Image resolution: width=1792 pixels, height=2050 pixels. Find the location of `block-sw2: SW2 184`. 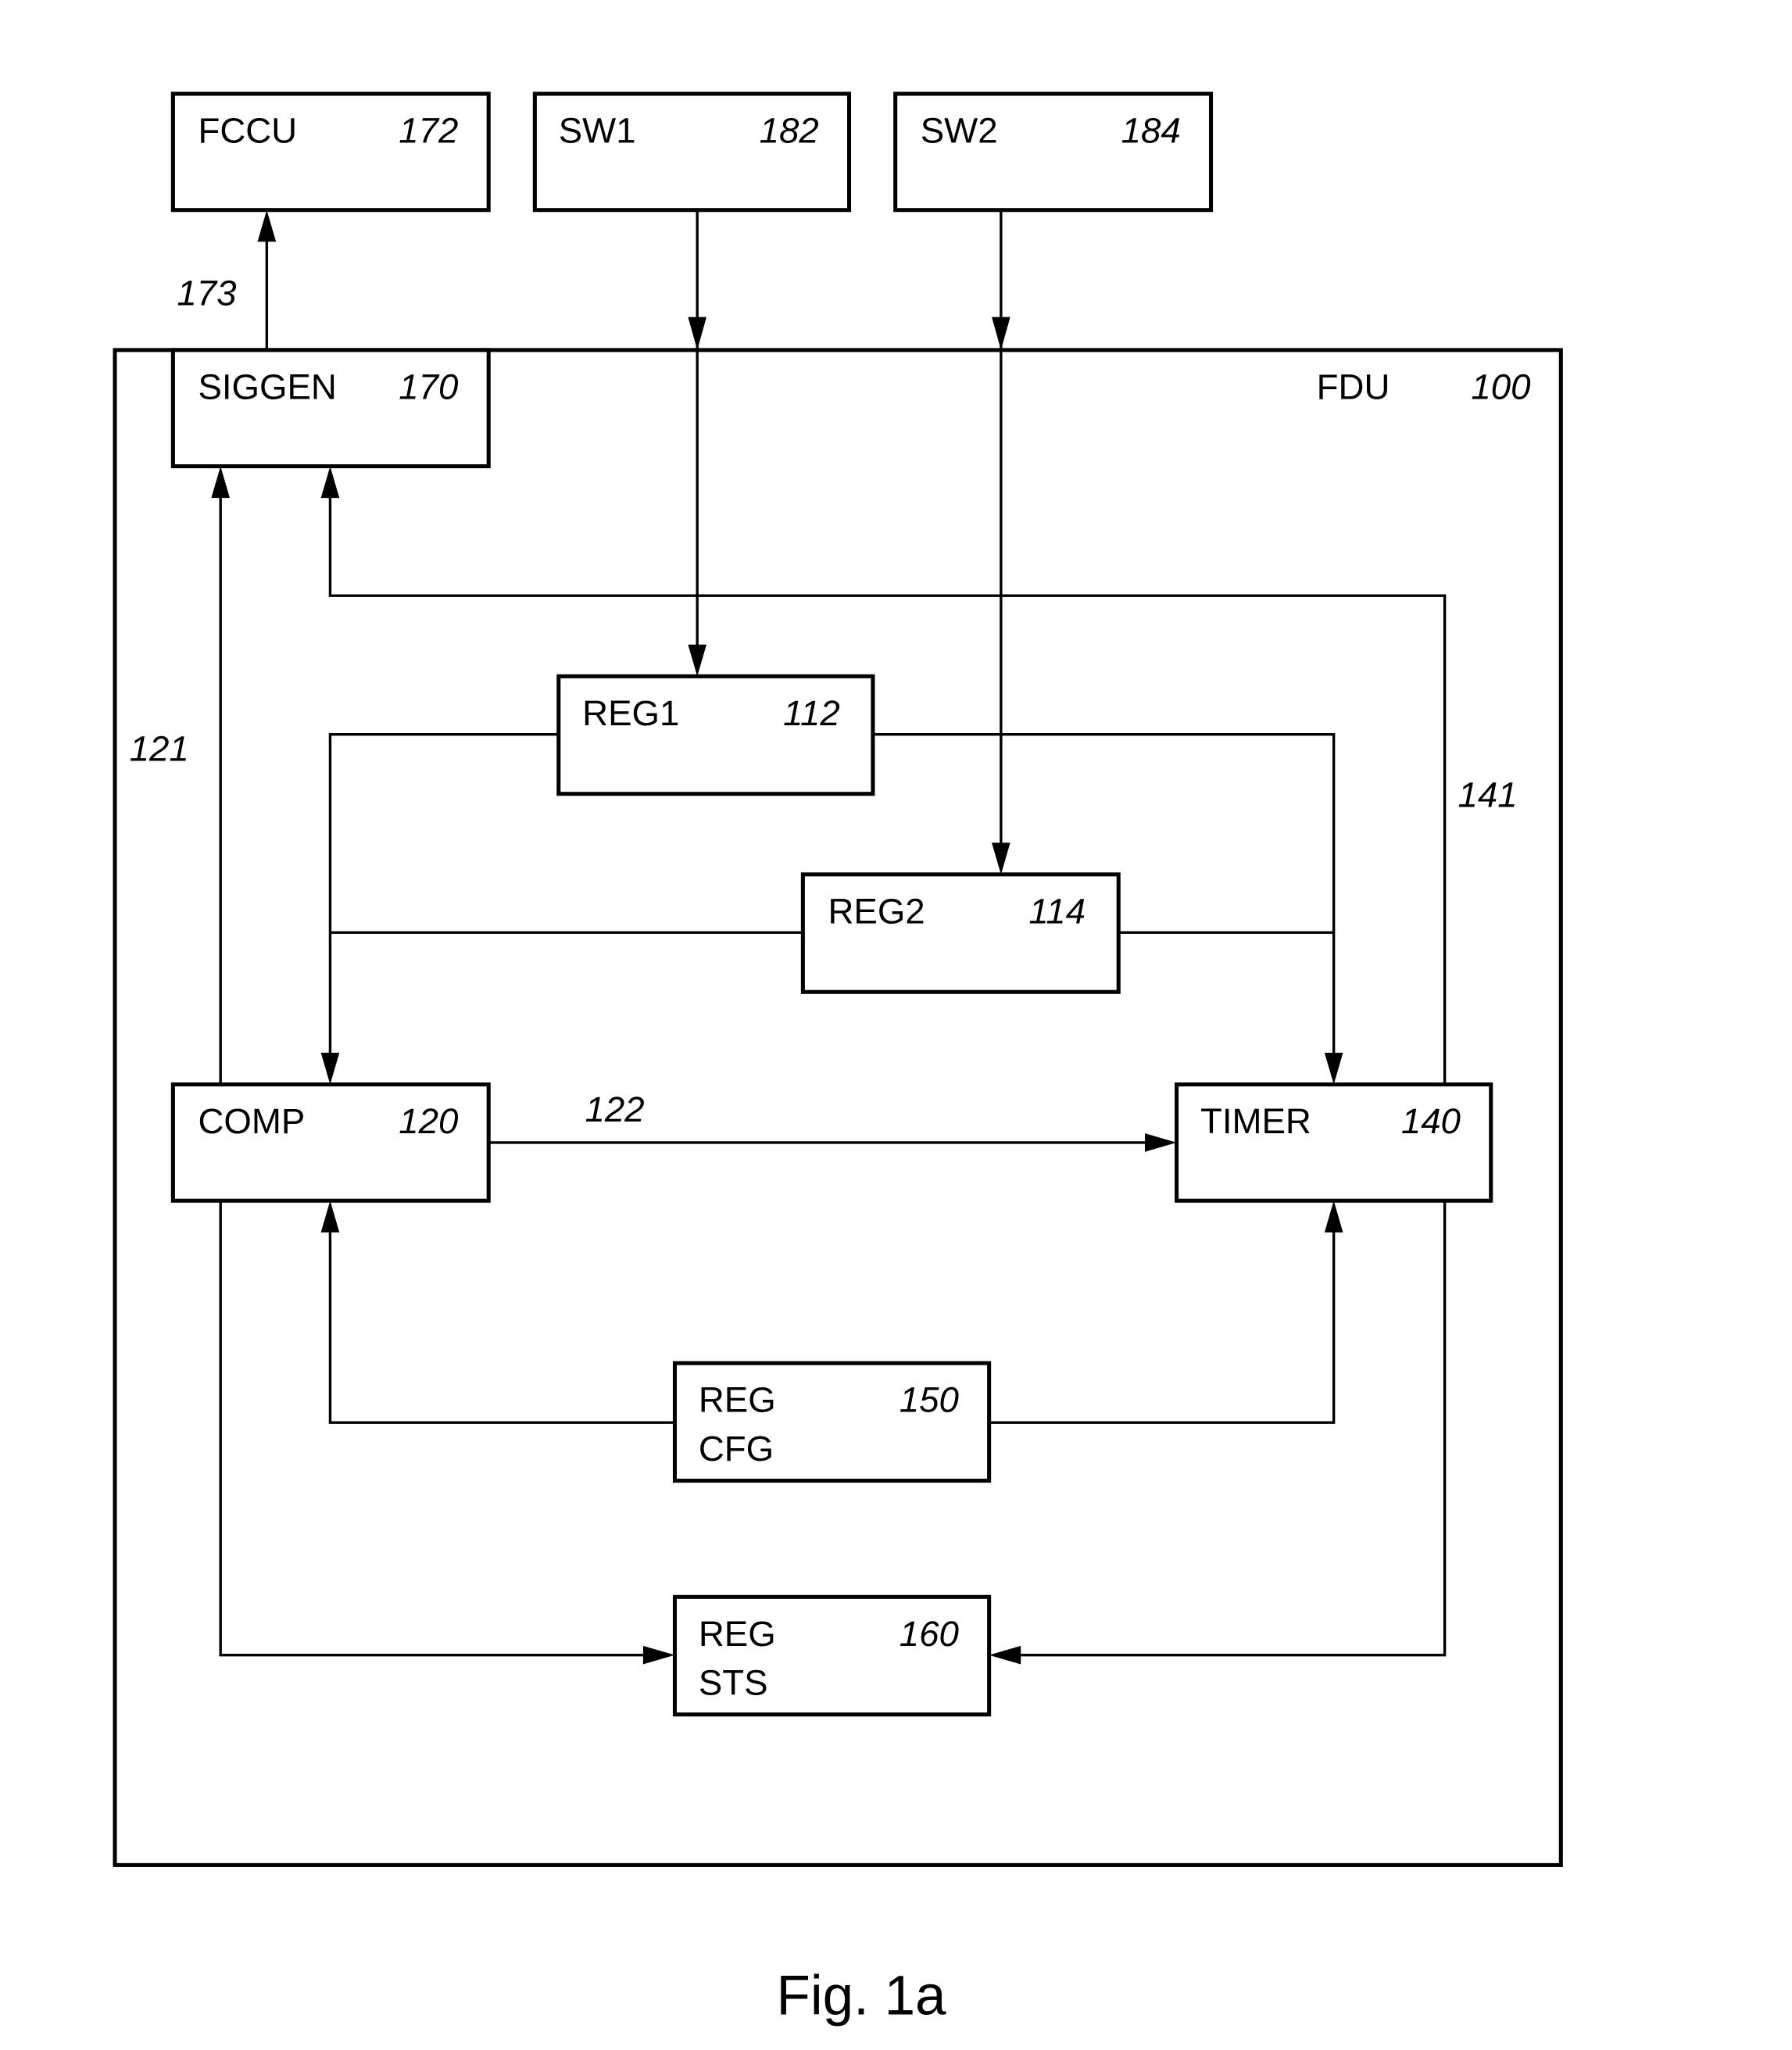

block-sw2: SW2 184 is located at coordinates (1053, 152).